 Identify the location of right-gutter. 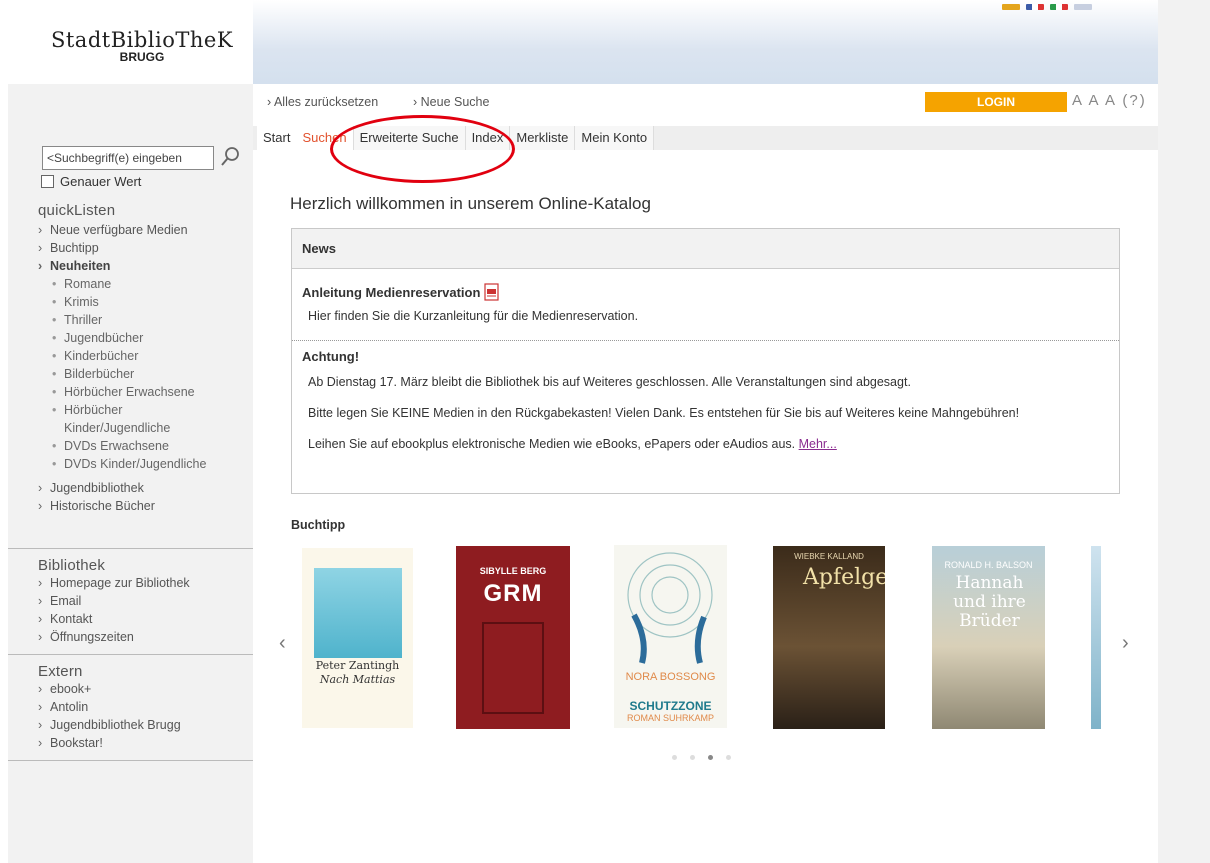
(1184, 431).